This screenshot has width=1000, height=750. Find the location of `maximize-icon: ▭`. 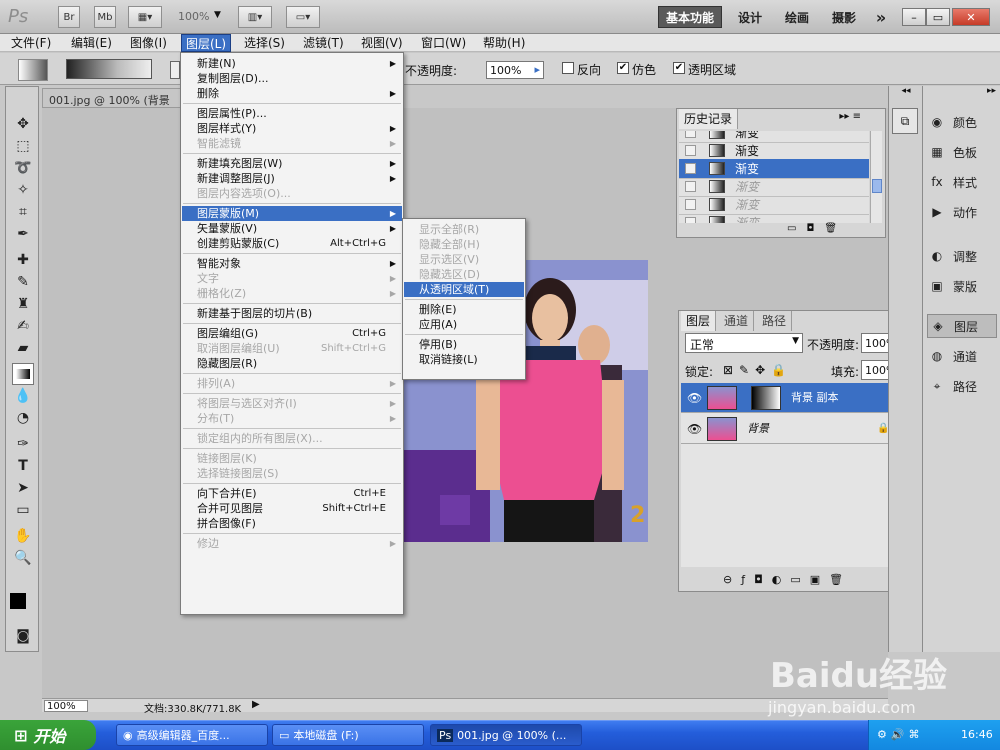

maximize-icon: ▭ is located at coordinates (938, 17).